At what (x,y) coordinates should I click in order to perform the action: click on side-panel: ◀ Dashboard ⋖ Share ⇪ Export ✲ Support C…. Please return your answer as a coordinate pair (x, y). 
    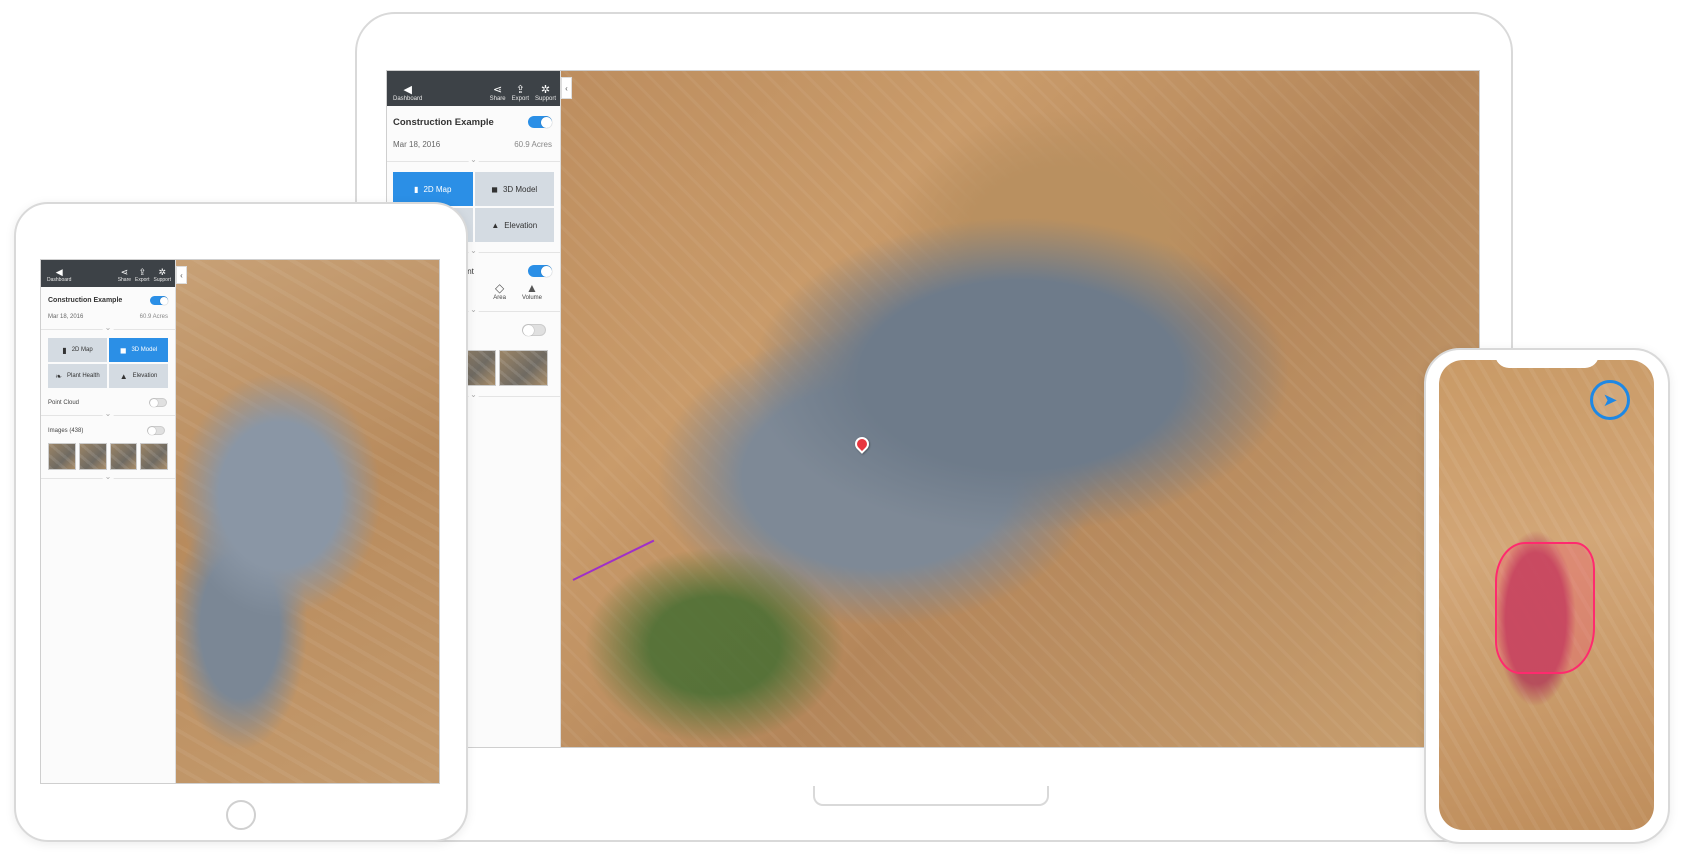
    Looking at the image, I should click on (108, 521).